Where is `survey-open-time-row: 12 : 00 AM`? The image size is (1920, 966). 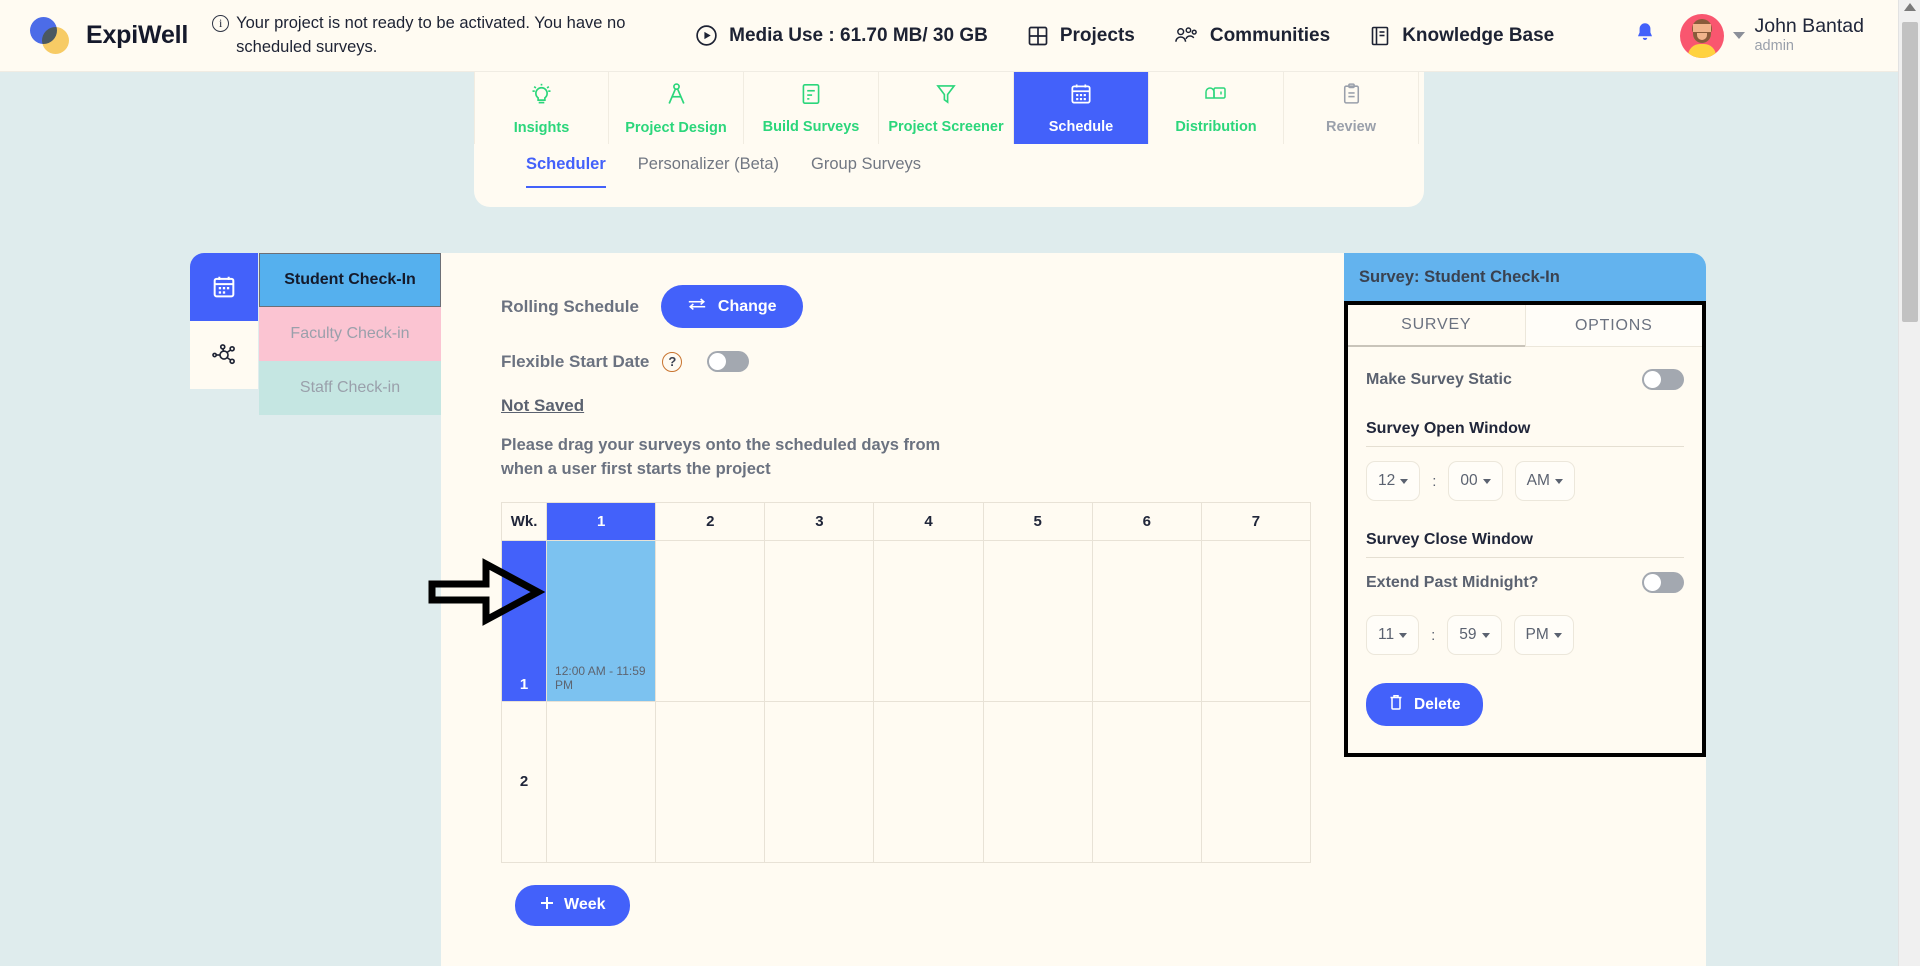 survey-open-time-row: 12 : 00 AM is located at coordinates (1525, 481).